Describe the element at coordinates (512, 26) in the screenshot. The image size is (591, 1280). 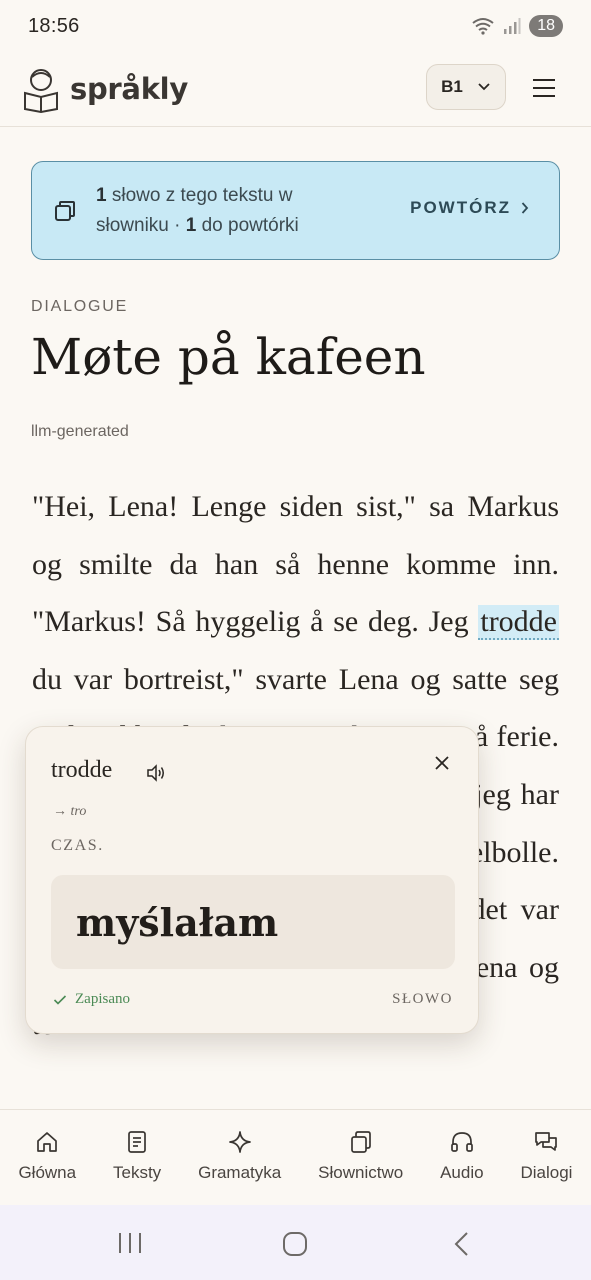
I see `signal-icon` at that location.